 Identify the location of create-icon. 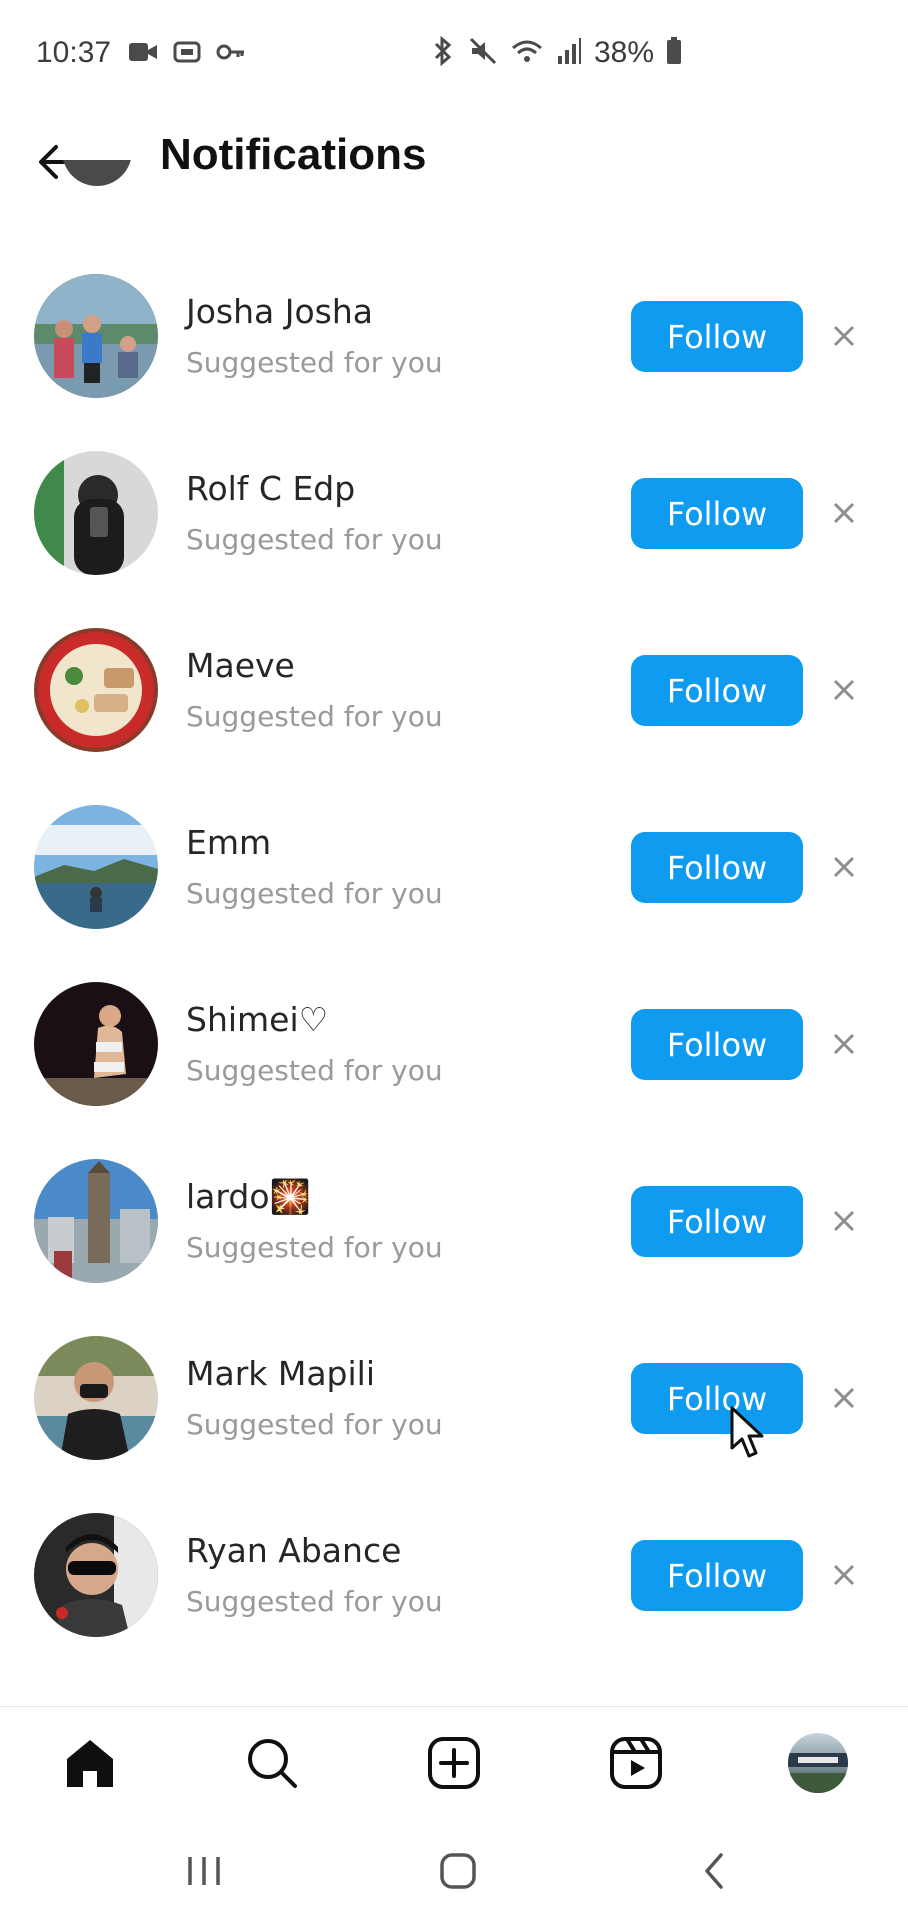
(454, 1763).